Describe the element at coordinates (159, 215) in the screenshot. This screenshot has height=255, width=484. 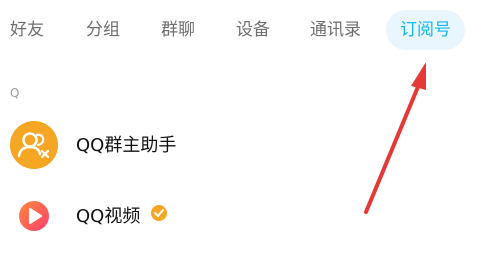
I see `verified-badge-icon` at that location.